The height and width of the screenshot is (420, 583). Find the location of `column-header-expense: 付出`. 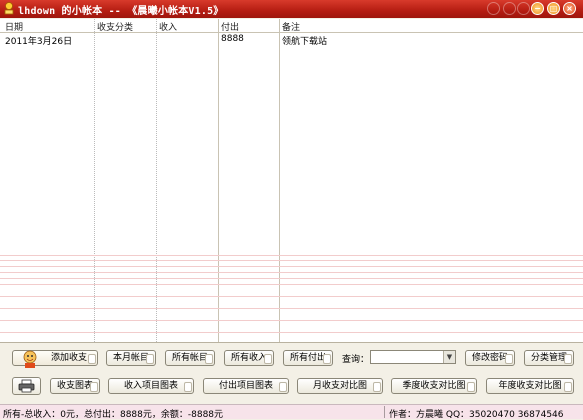

column-header-expense: 付出 is located at coordinates (230, 26).